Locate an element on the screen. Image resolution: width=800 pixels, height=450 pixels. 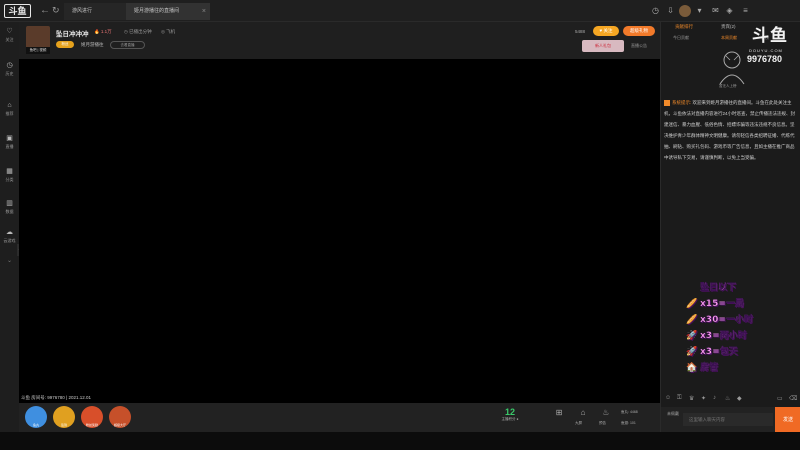
sidebar-item-cloud-game: ☁ 云游戏 is located at coordinates (9, 236).